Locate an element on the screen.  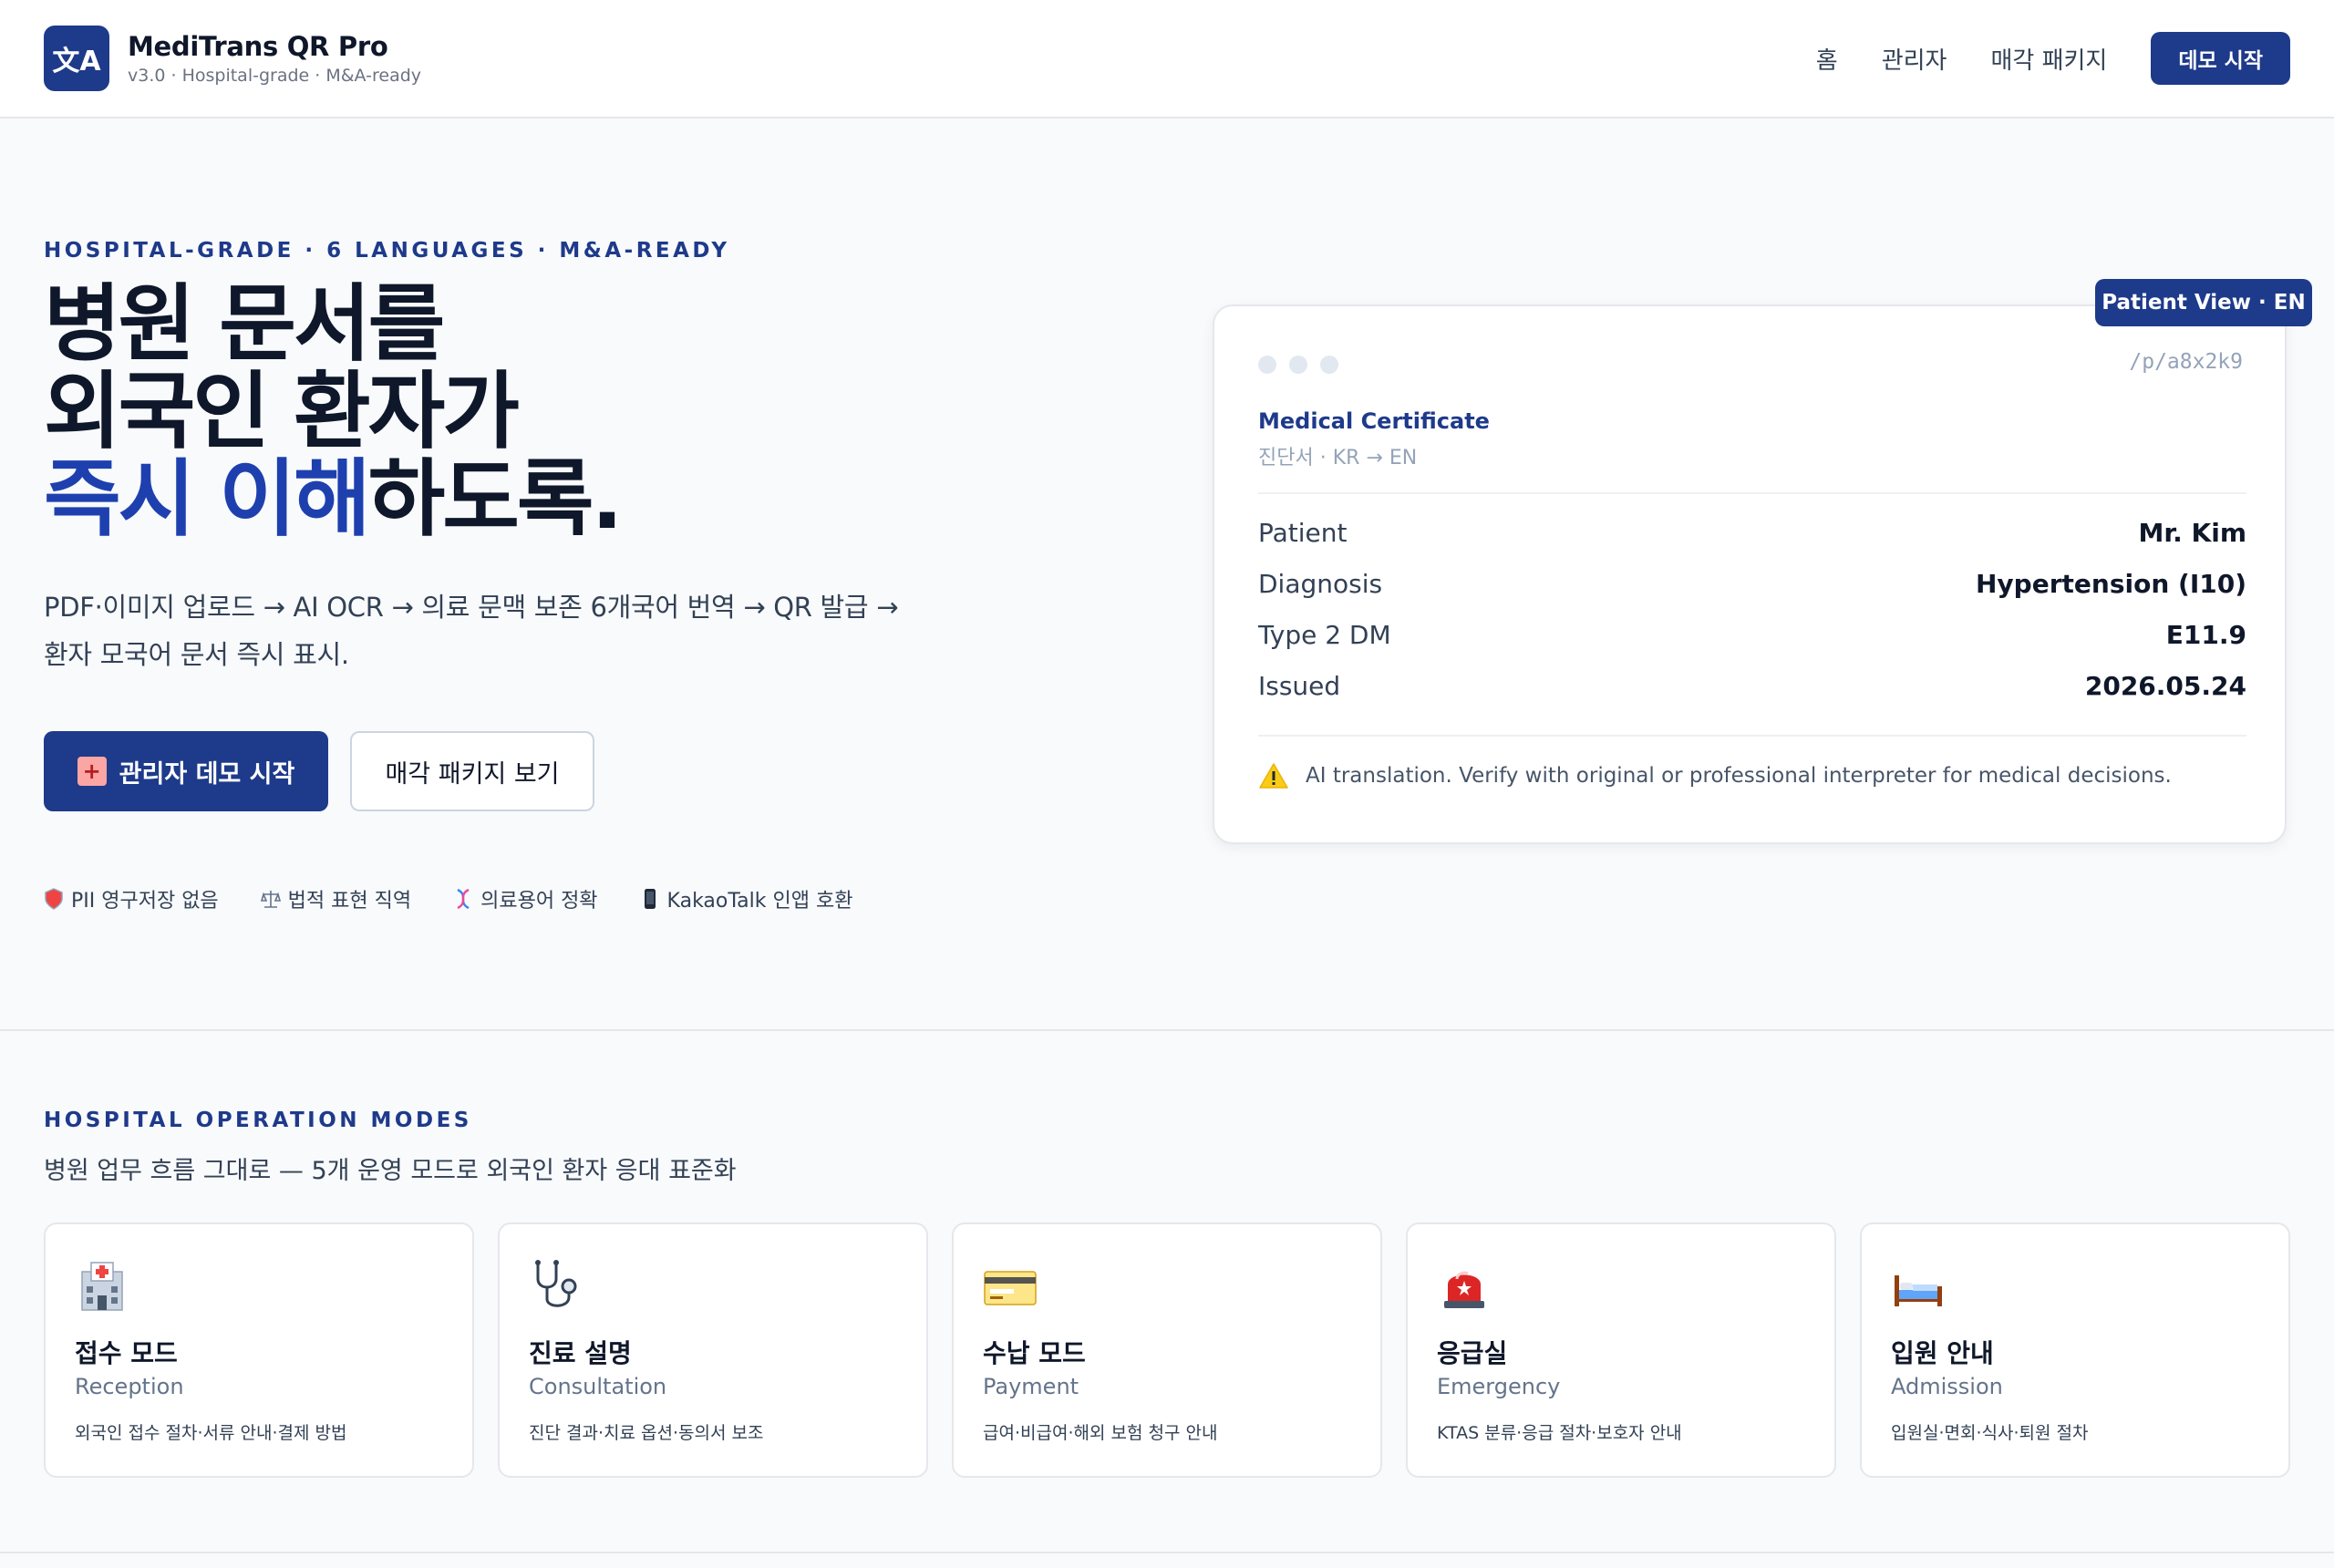
hero-title: 병원 문서를 외국인 환자가 즉시 이해하도록. is located at coordinates (333, 409).